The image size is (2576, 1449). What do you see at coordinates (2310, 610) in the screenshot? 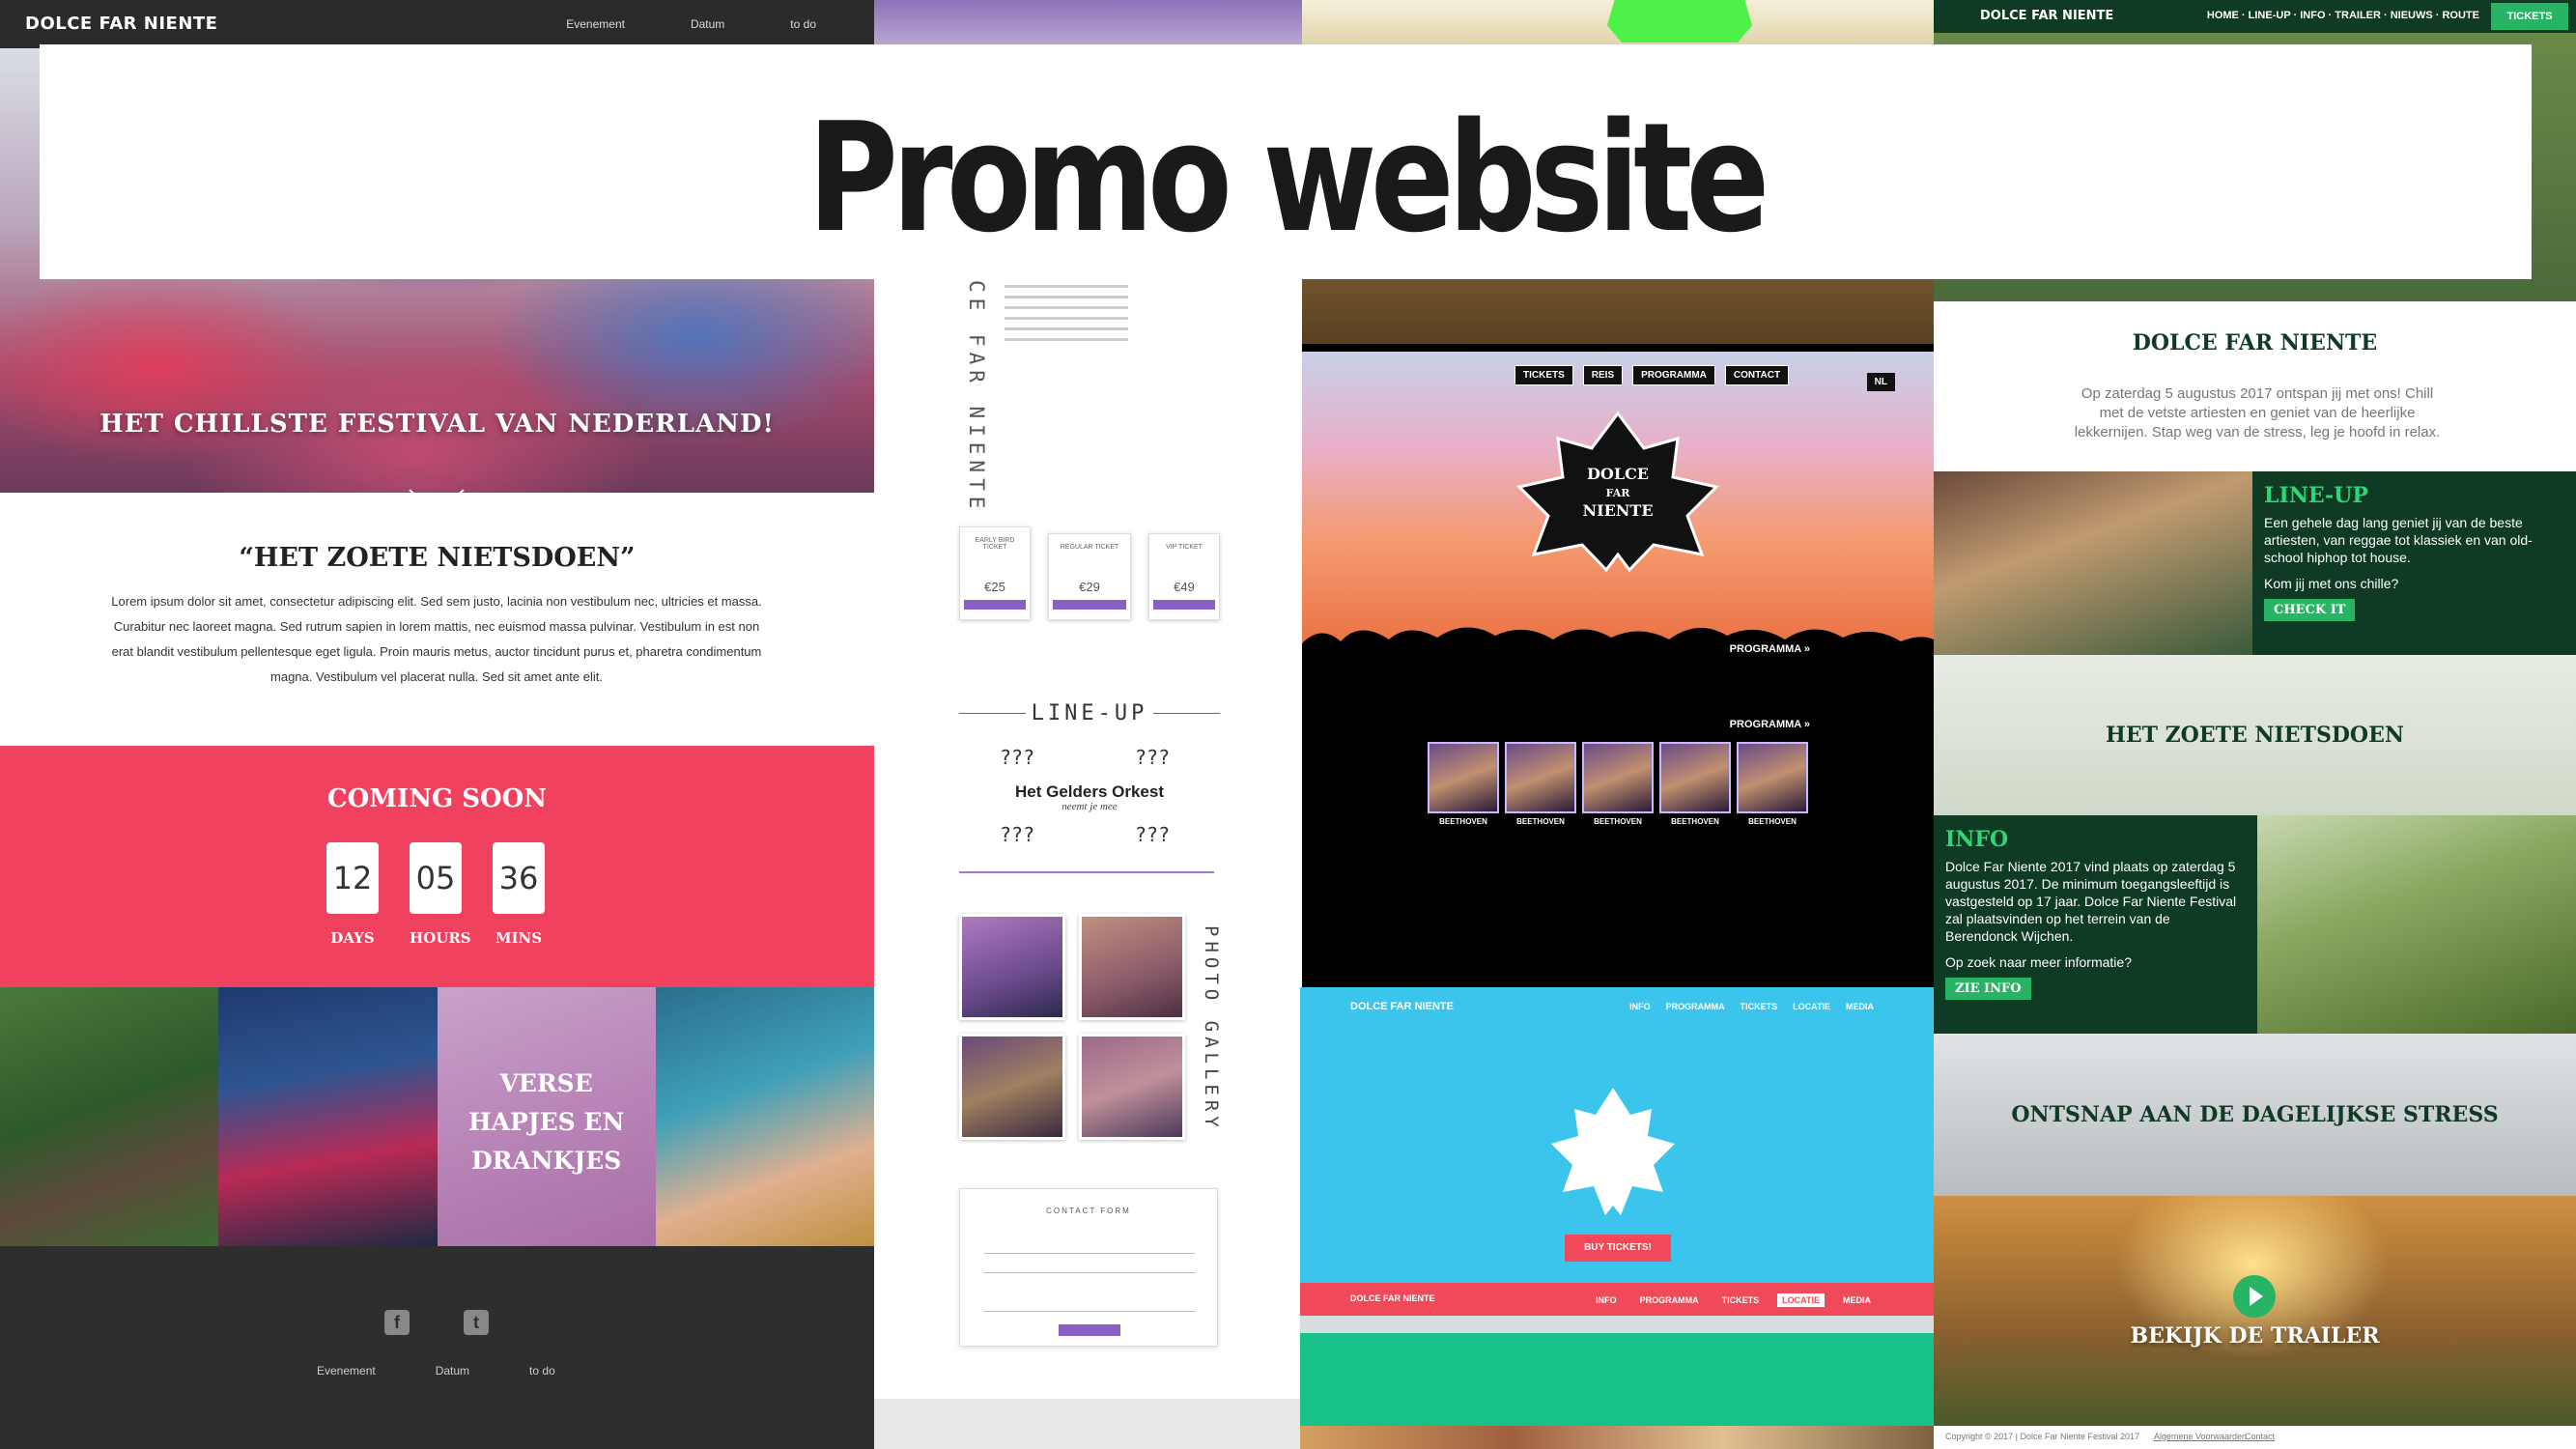
I see `check-it-button: CHECK IT` at bounding box center [2310, 610].